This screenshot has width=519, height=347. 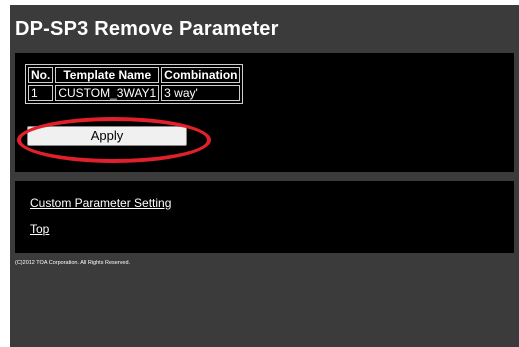 I want to click on custom-parameter-setting-link: Custom Parameter Setting, so click(x=100, y=203).